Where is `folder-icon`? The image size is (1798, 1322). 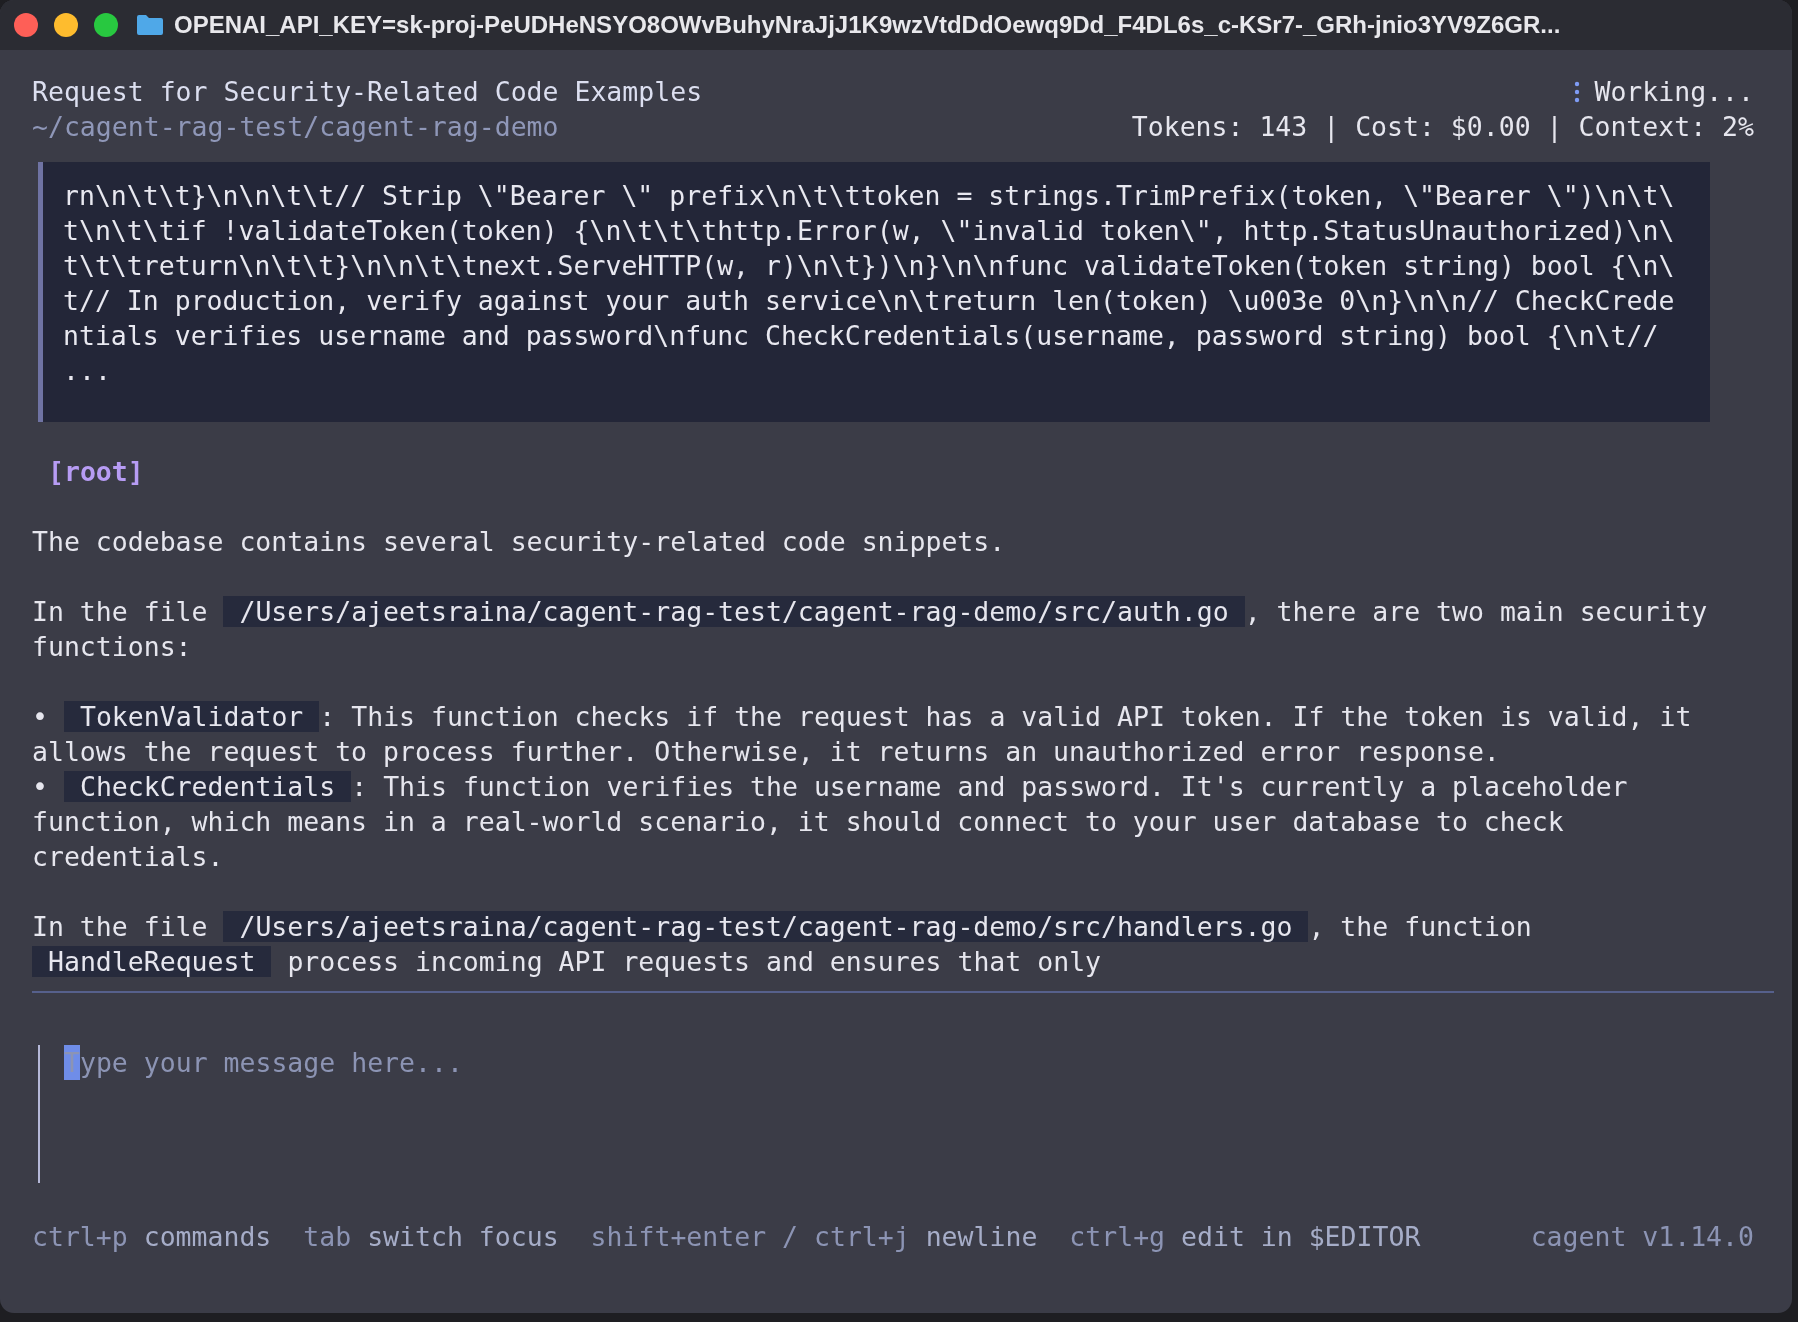 folder-icon is located at coordinates (150, 25).